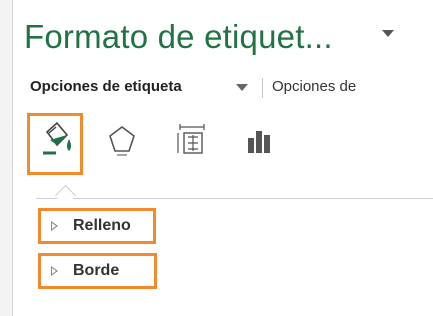 This screenshot has width=433, height=316. What do you see at coordinates (388, 33) in the screenshot?
I see `pane-title-dropdown-icon` at bounding box center [388, 33].